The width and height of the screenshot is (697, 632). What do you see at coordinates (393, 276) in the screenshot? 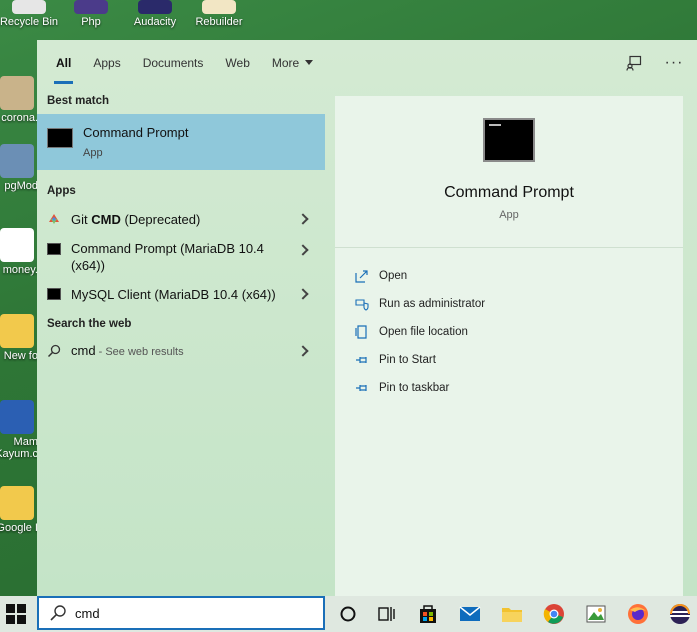
I see `action-label: Open` at bounding box center [393, 276].